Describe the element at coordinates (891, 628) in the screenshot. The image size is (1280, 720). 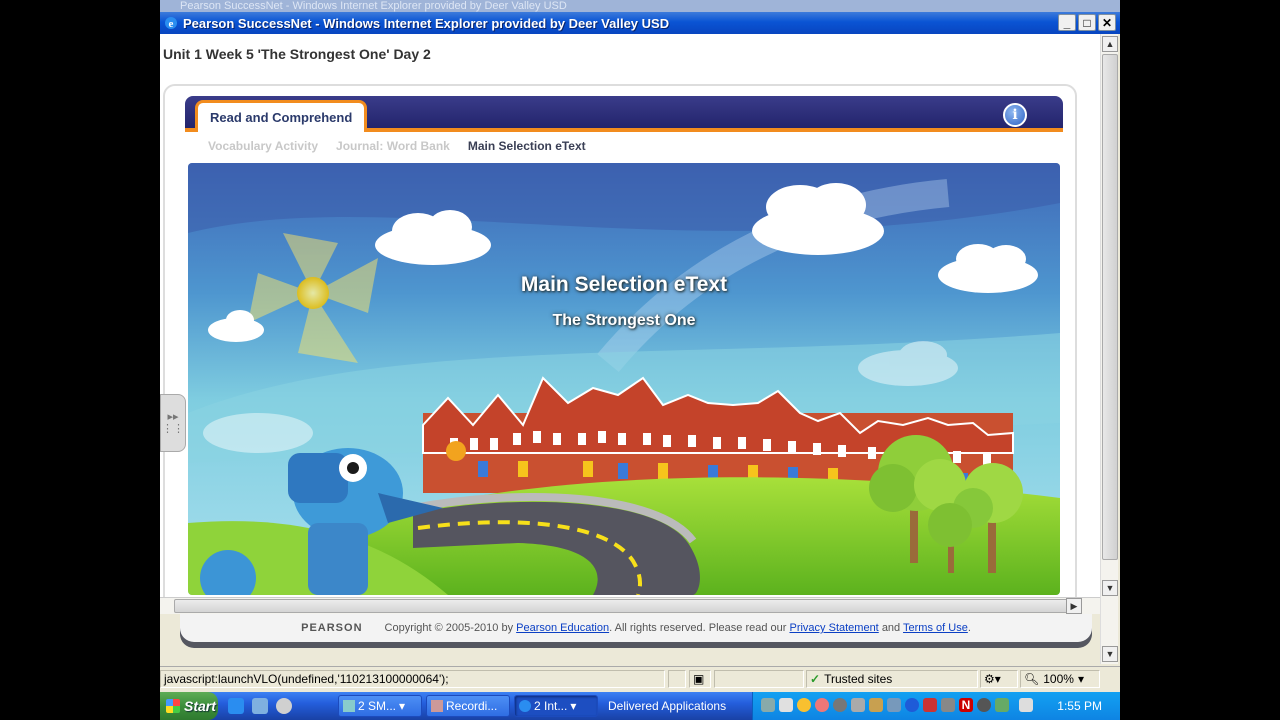
I see `and-text: and` at that location.